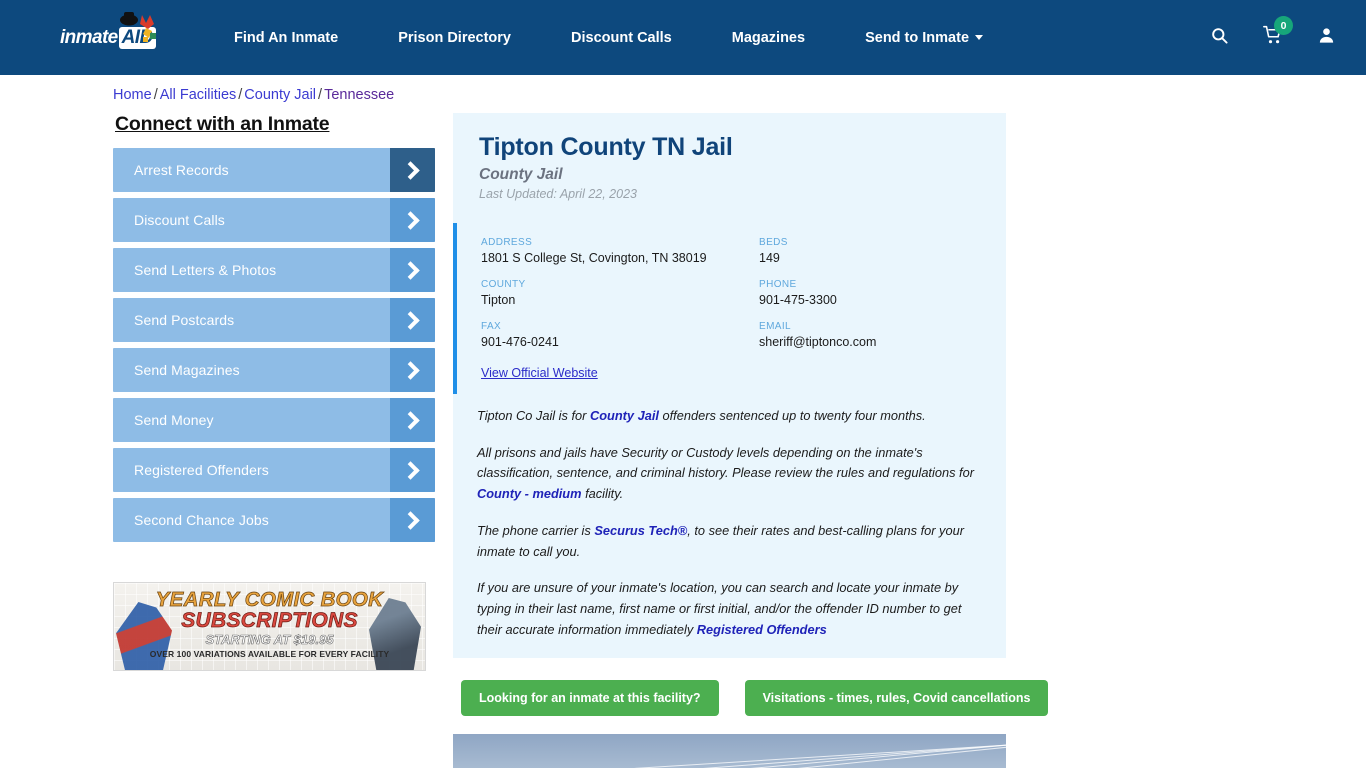  I want to click on breadcrumb-item-home: Home, so click(132, 95).